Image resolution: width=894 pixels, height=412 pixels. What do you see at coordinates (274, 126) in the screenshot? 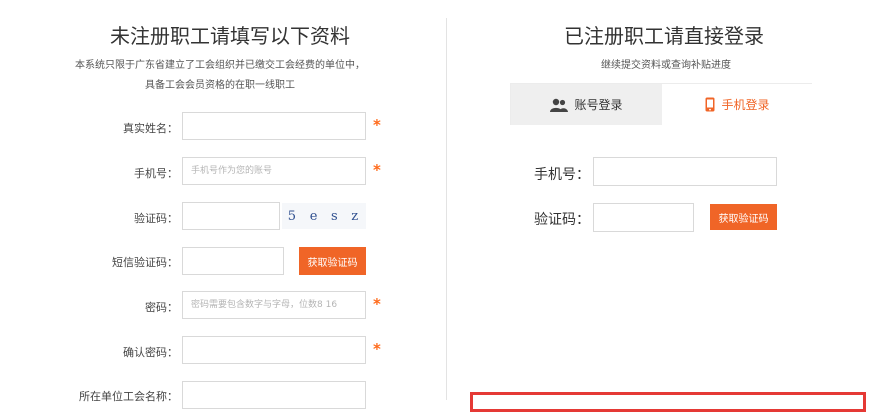
I see `real-name-input` at bounding box center [274, 126].